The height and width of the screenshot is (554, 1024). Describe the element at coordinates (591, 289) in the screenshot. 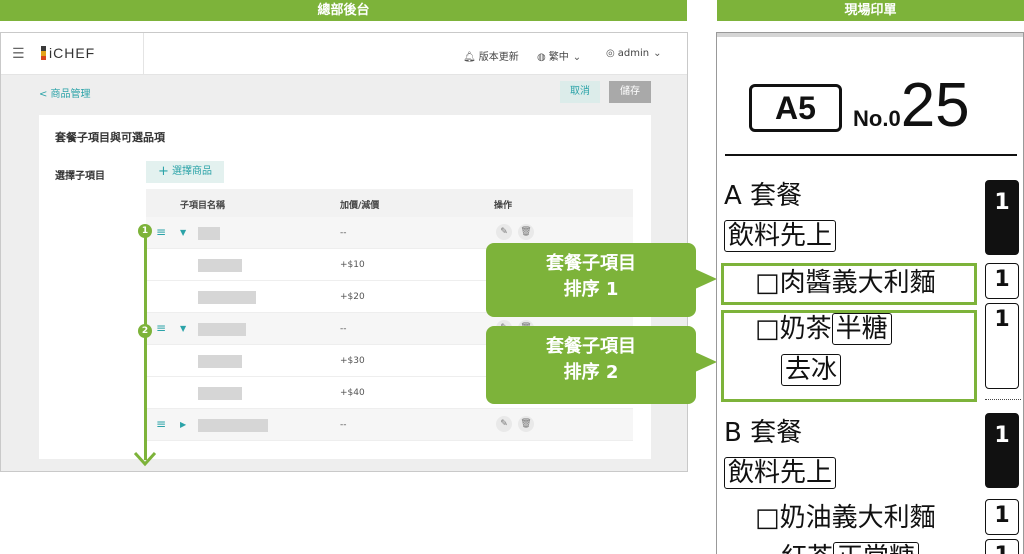

I see `callout-subtitle: 排序 1` at that location.